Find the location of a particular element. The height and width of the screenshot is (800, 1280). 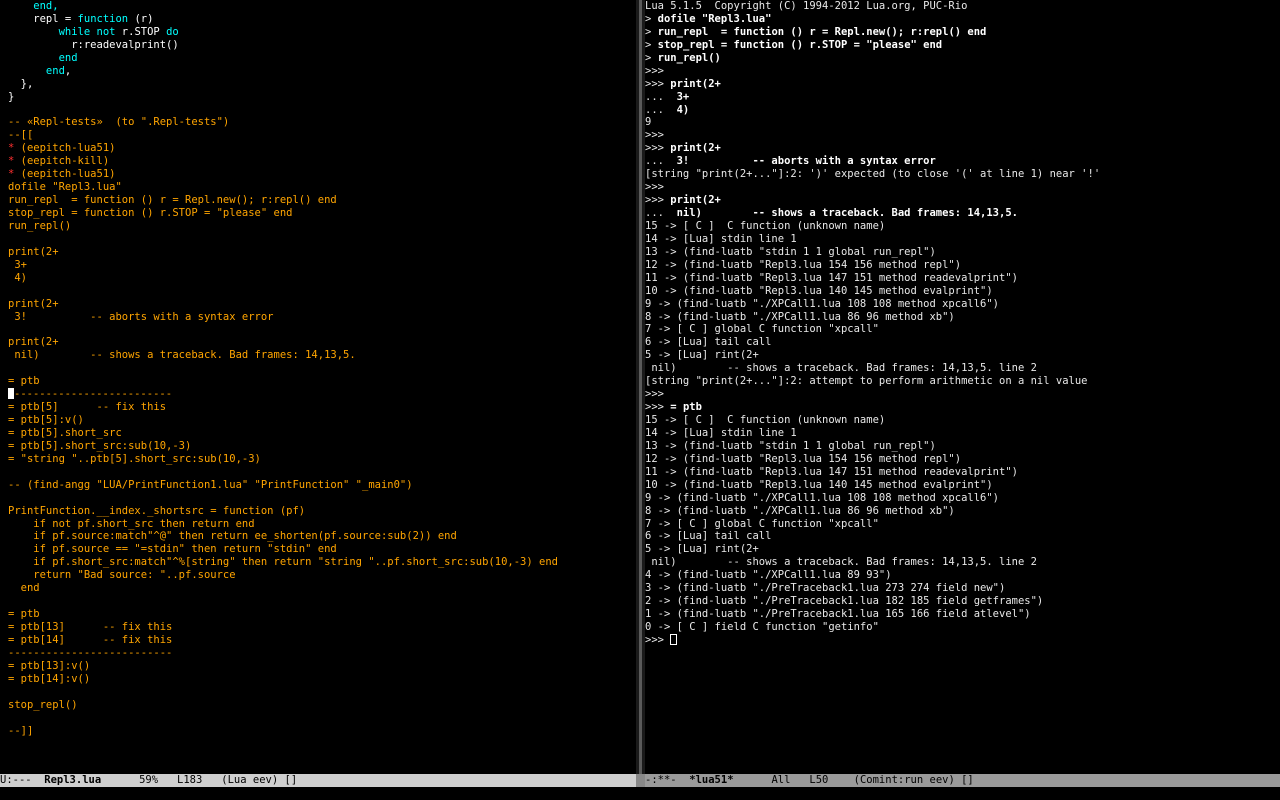

buffer-line: dofile "Repl3.lua" is located at coordinates (322, 187).